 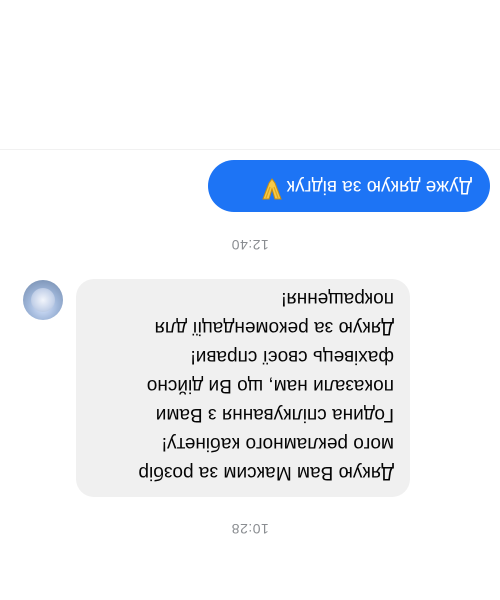 I want to click on message-timestamp: 12:40, so click(x=250, y=245).